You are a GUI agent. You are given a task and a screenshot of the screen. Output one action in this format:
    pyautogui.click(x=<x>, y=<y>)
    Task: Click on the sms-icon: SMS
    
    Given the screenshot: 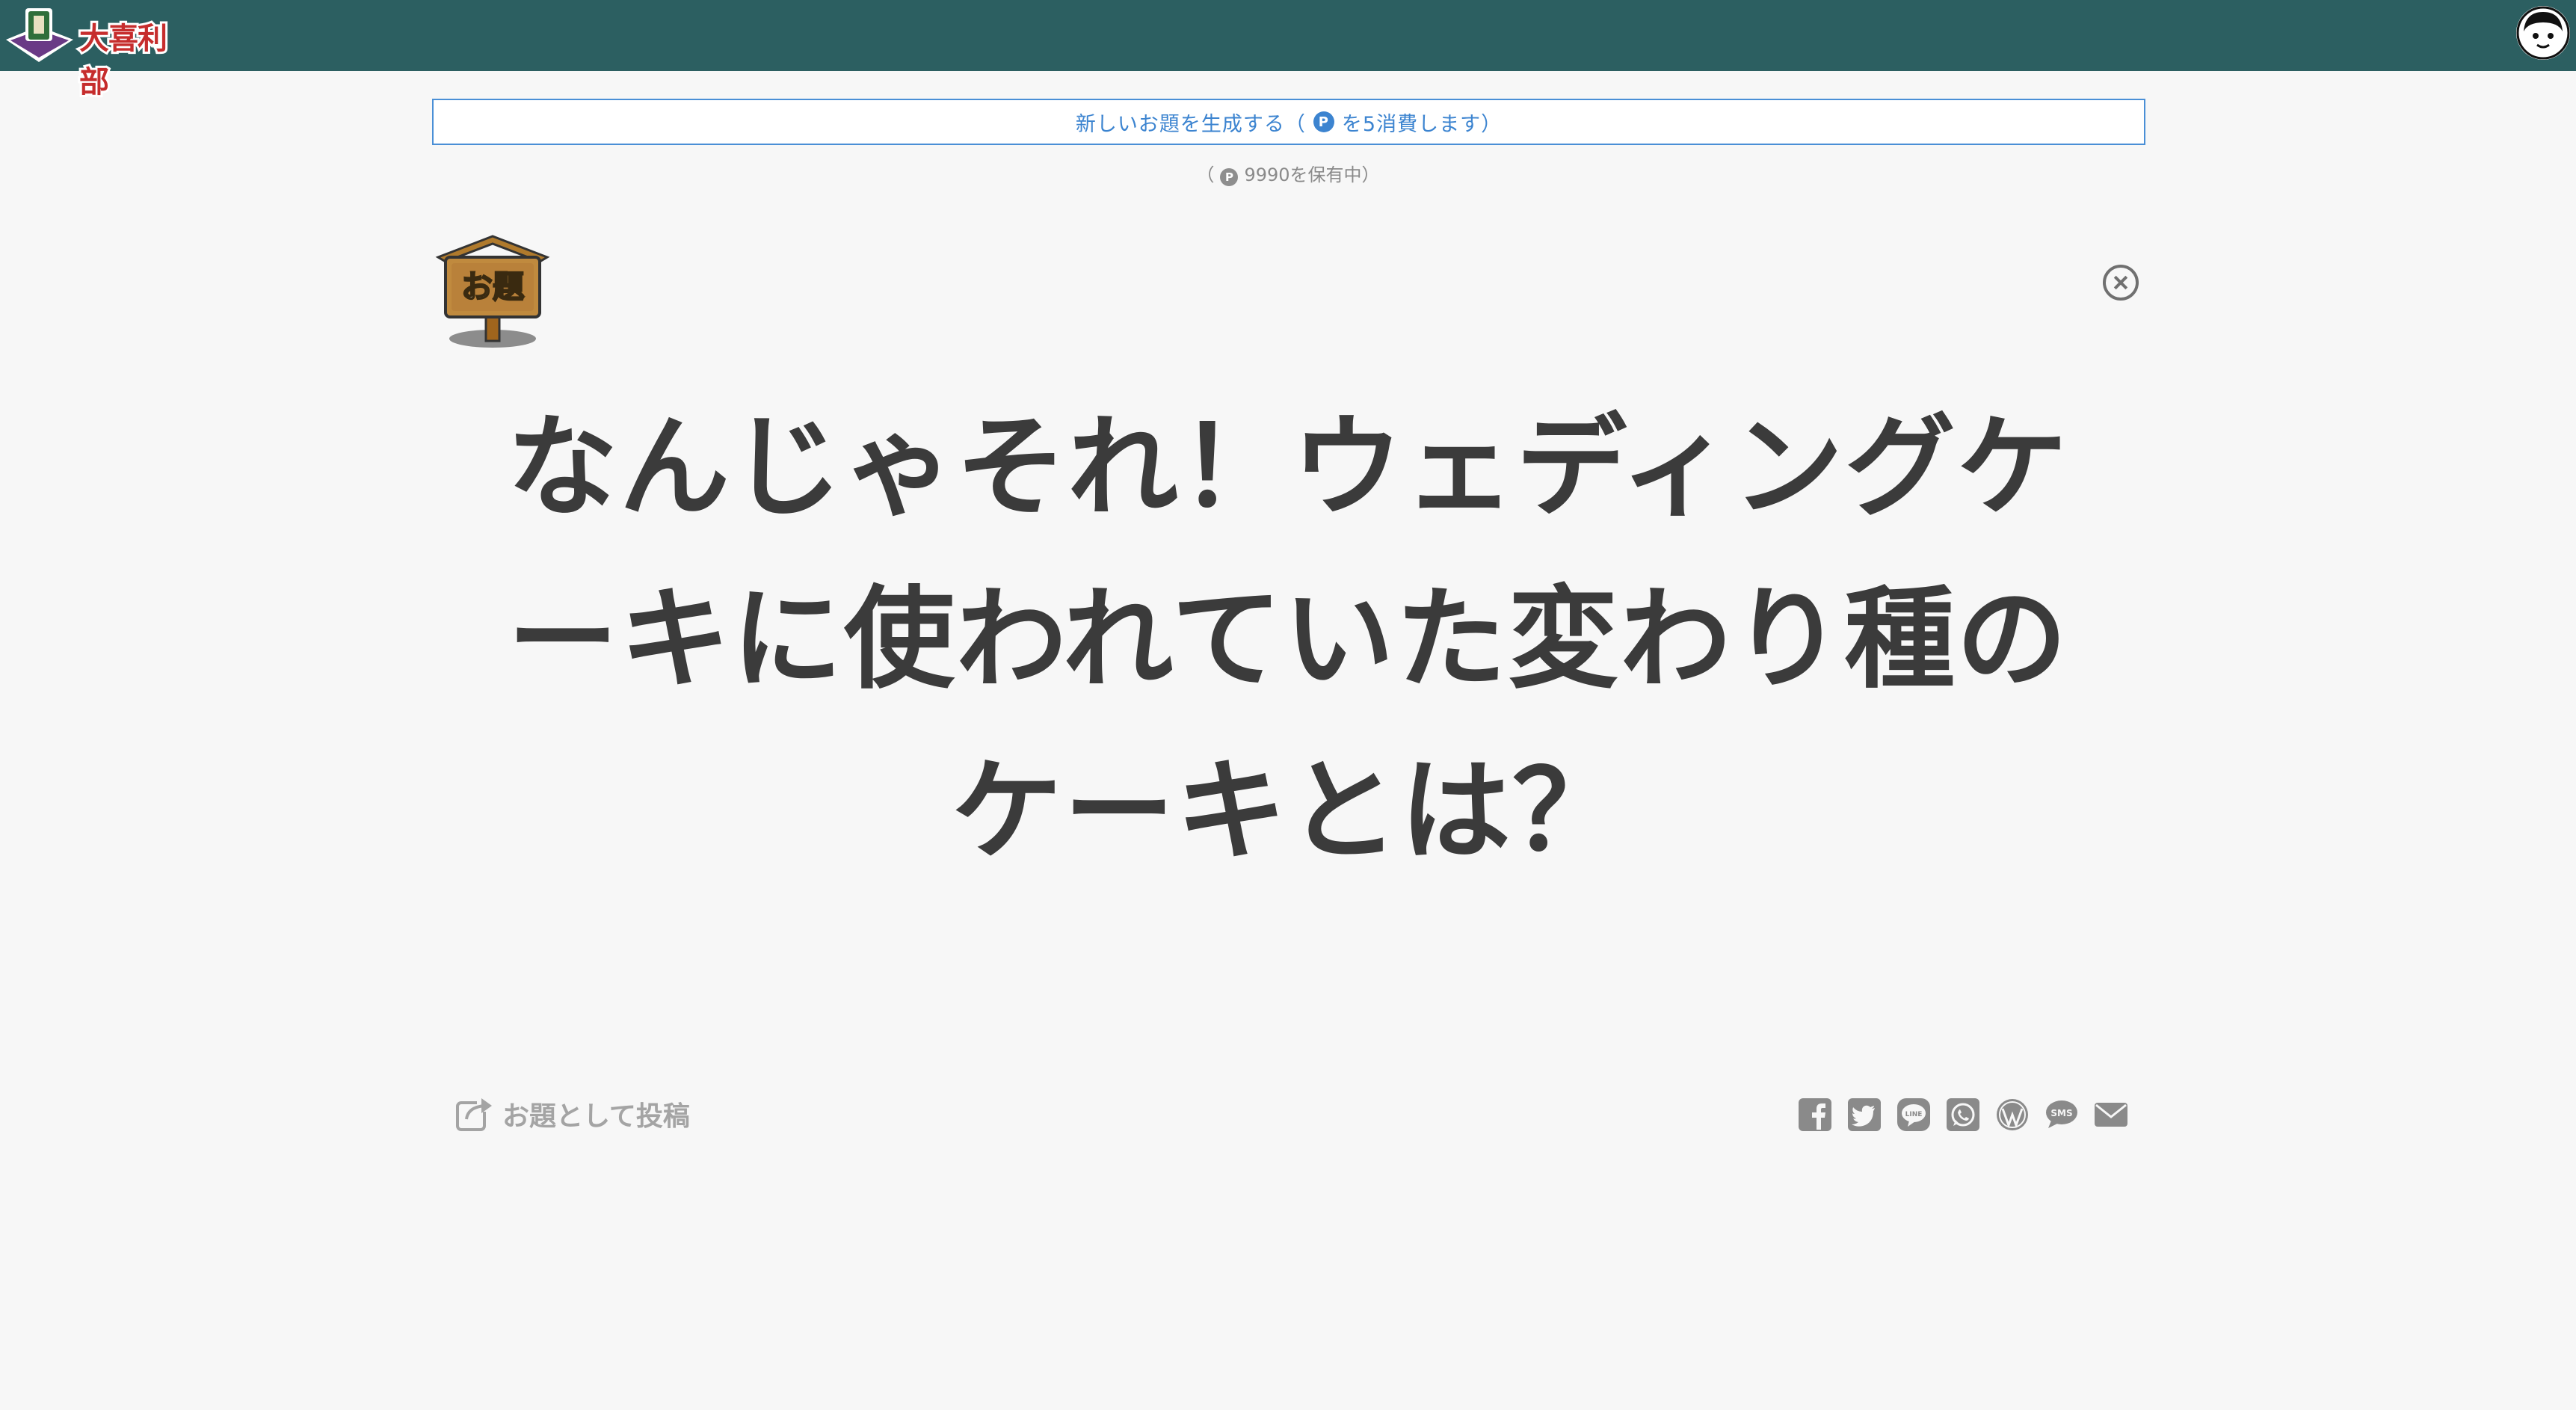 What is the action you would take?
    pyautogui.click(x=2062, y=1115)
    